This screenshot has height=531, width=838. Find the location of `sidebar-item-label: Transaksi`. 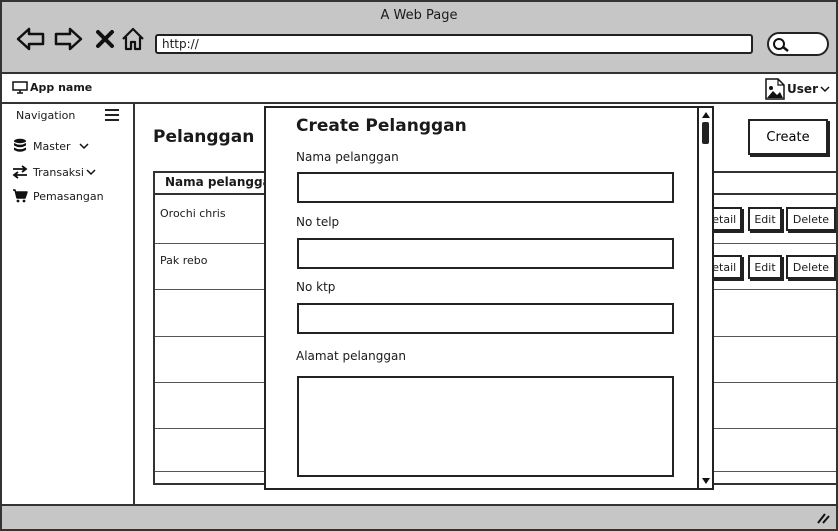

sidebar-item-label: Transaksi is located at coordinates (58, 172).